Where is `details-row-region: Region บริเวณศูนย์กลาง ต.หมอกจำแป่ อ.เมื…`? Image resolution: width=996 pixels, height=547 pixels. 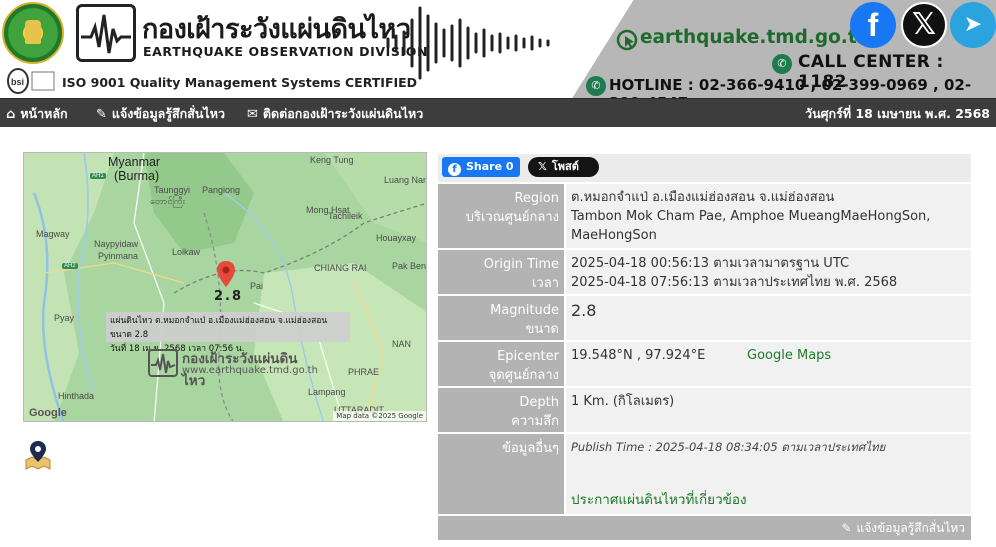
details-row-region: Region บริเวณศูนย์กลาง ต.หมอกจำแป่ อ.เมื… is located at coordinates (704, 217).